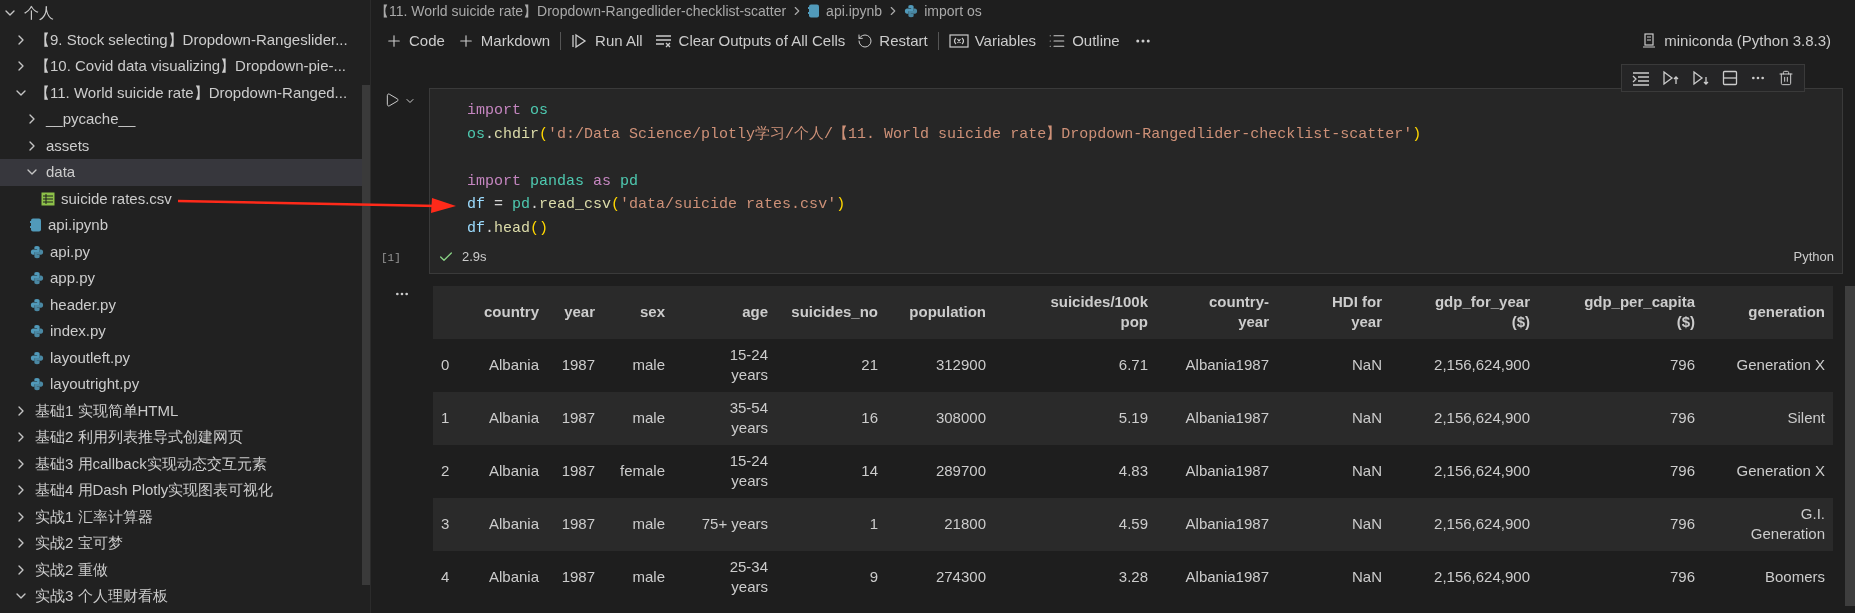 The width and height of the screenshot is (1855, 613). What do you see at coordinates (1787, 524) in the screenshot?
I see `table-cell-text: G.I. Generation` at bounding box center [1787, 524].